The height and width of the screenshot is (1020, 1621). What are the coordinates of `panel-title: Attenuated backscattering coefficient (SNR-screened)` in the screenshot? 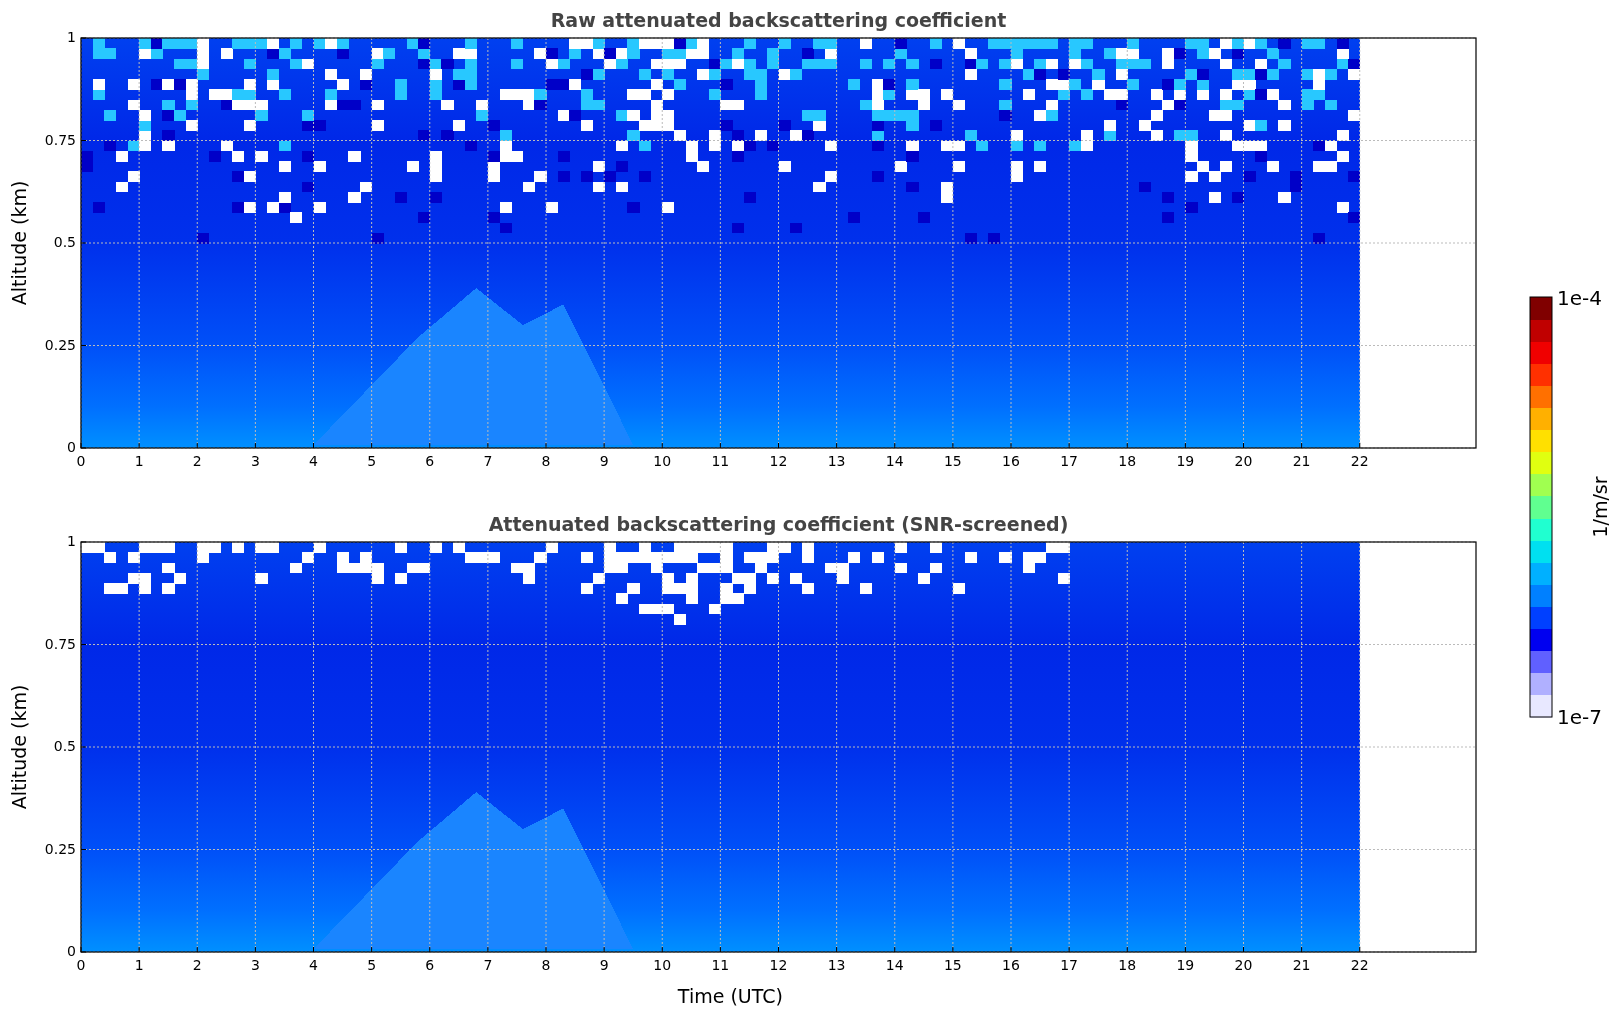 It's located at (778, 524).